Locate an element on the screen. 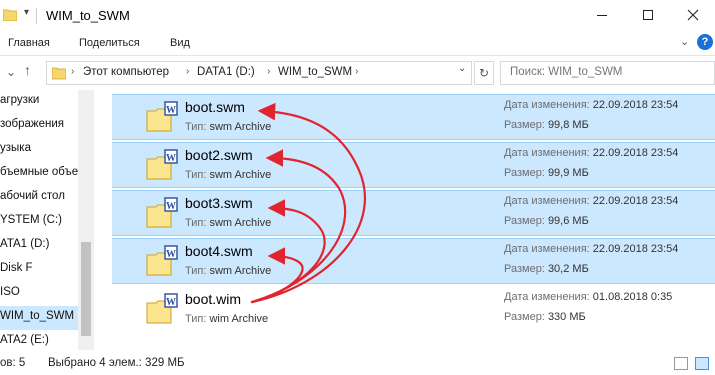 This screenshot has width=715, height=375. sidebar-item-label: агрузки is located at coordinates (20, 100).